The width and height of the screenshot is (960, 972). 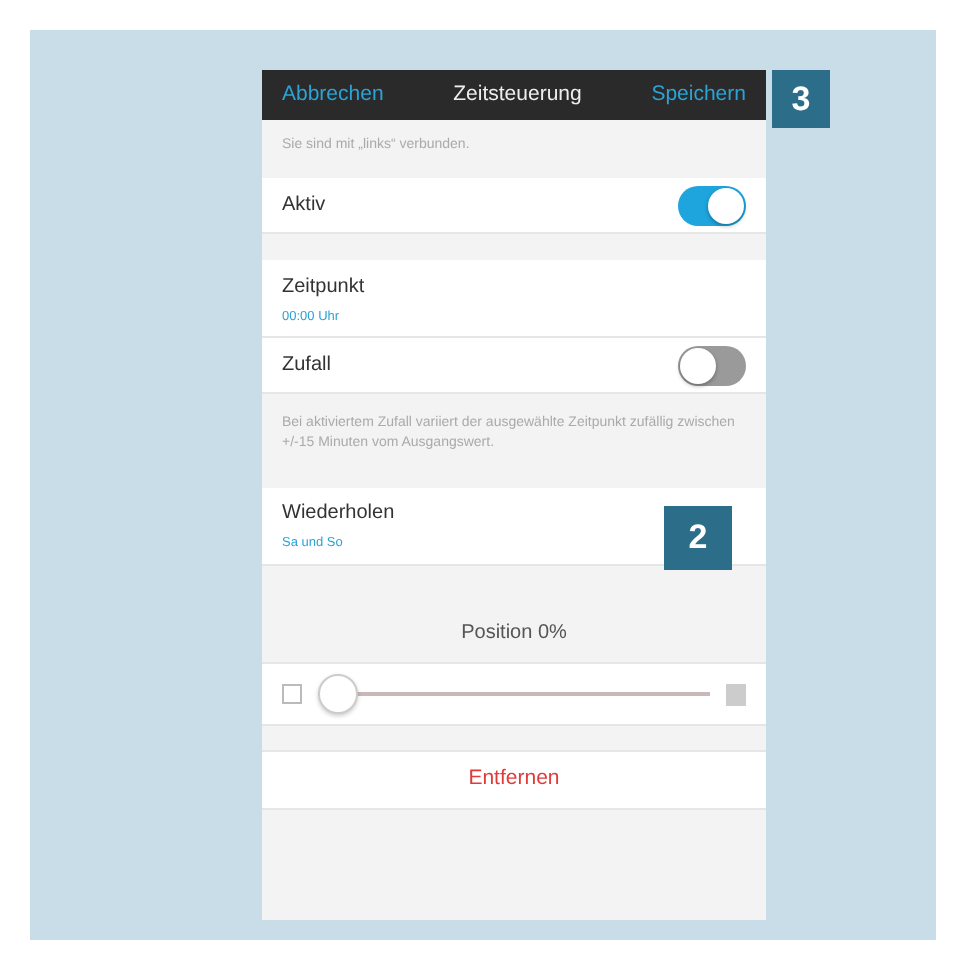 I want to click on callout-number: 2, so click(x=698, y=538).